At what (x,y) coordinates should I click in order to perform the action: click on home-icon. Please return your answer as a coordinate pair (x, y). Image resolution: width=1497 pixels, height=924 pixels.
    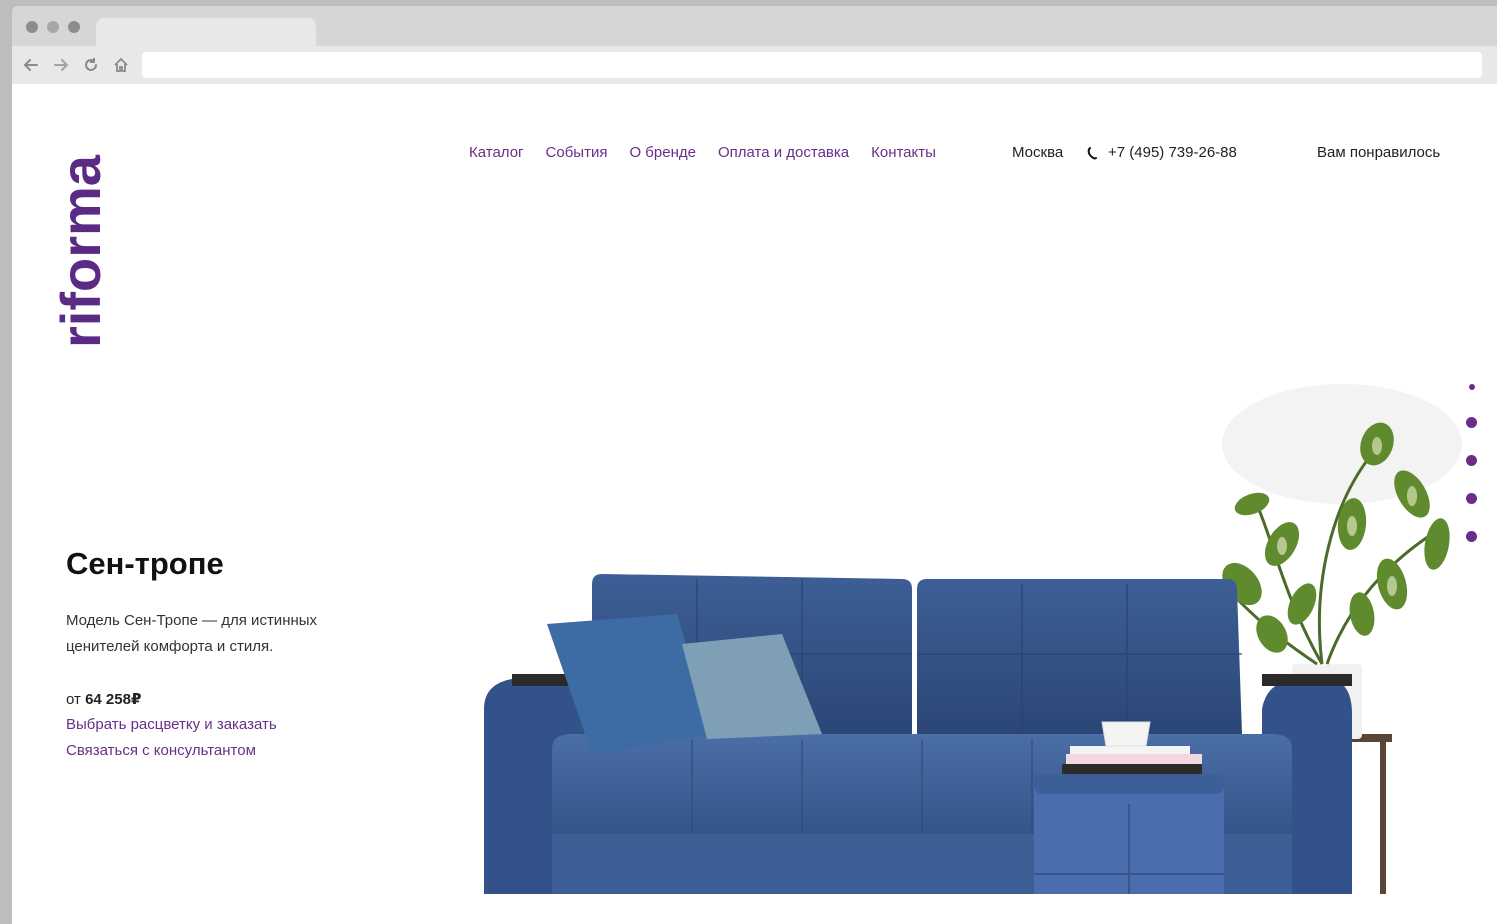
    Looking at the image, I should click on (121, 65).